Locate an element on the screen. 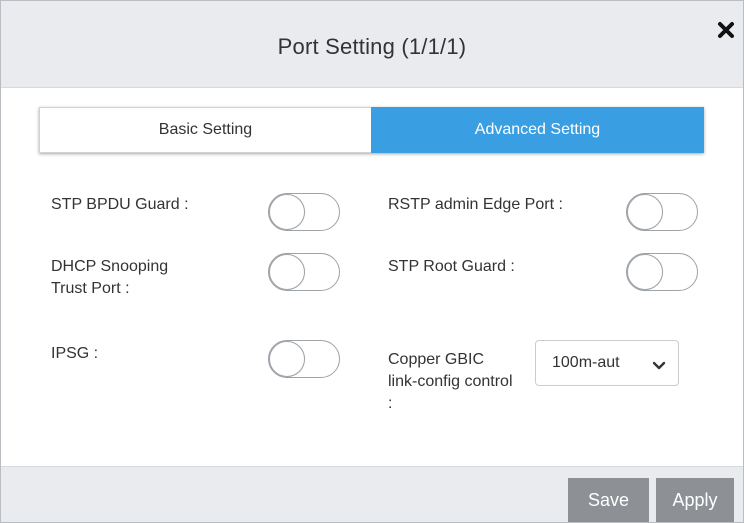 Image resolution: width=744 pixels, height=523 pixels. copper-gbic-selected-value: 100m-aut is located at coordinates (586, 362).